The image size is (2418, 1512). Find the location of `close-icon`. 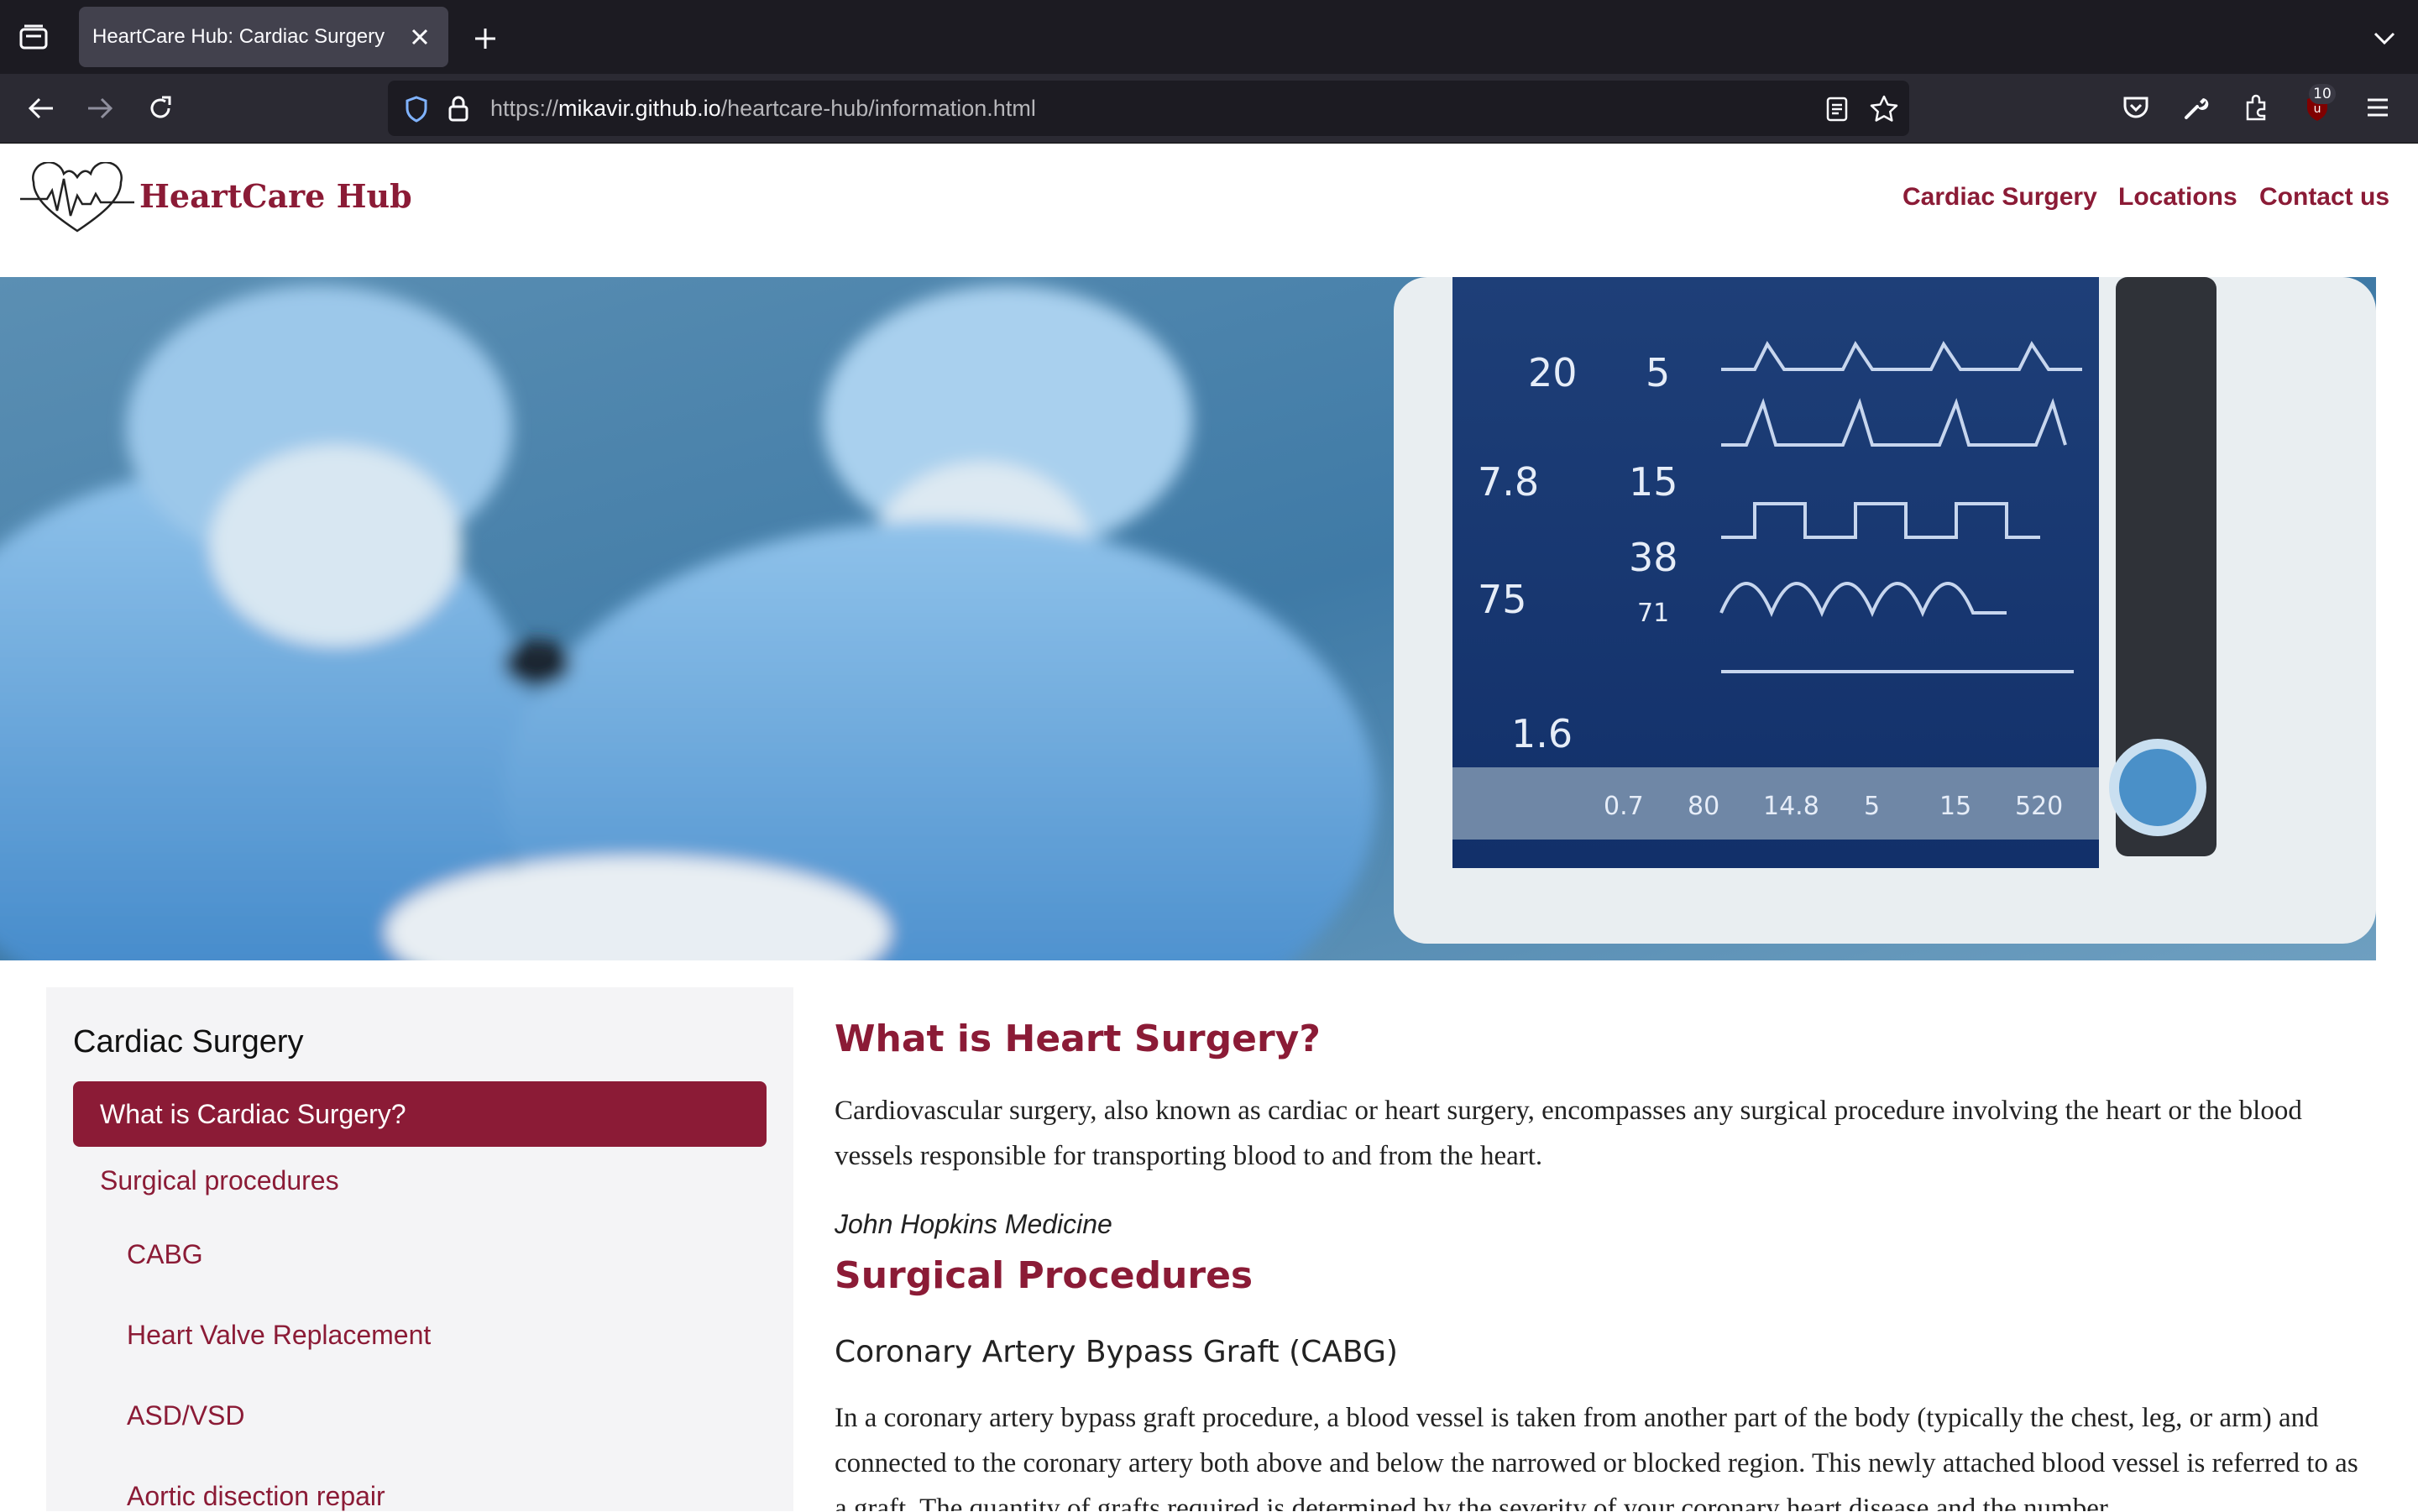

close-icon is located at coordinates (420, 37).